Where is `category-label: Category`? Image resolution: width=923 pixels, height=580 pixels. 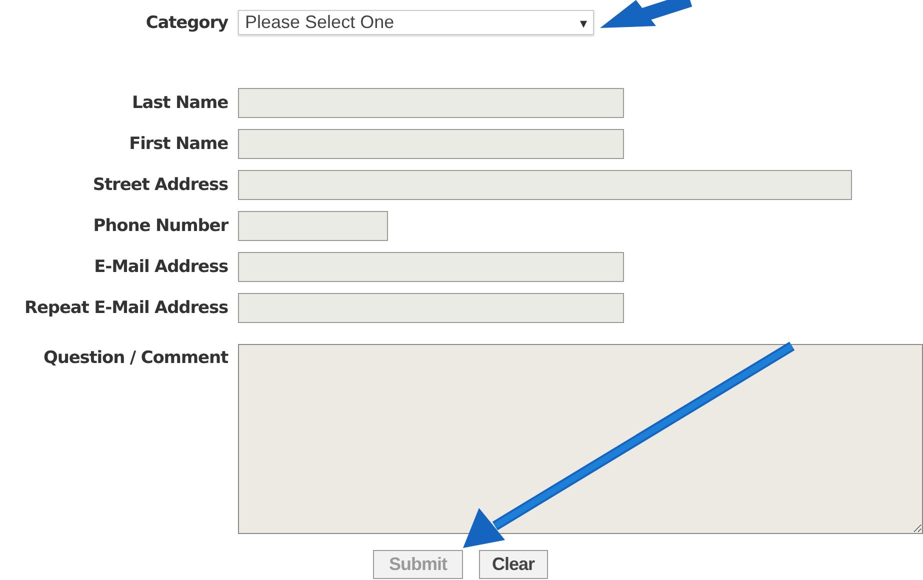 category-label: Category is located at coordinates (186, 22).